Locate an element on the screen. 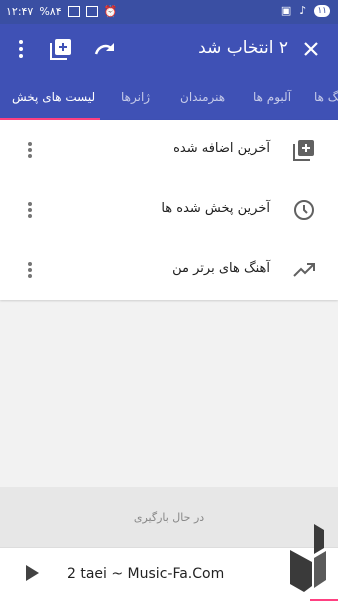 The image size is (338, 601). image-icon: ▣ is located at coordinates (286, 10).